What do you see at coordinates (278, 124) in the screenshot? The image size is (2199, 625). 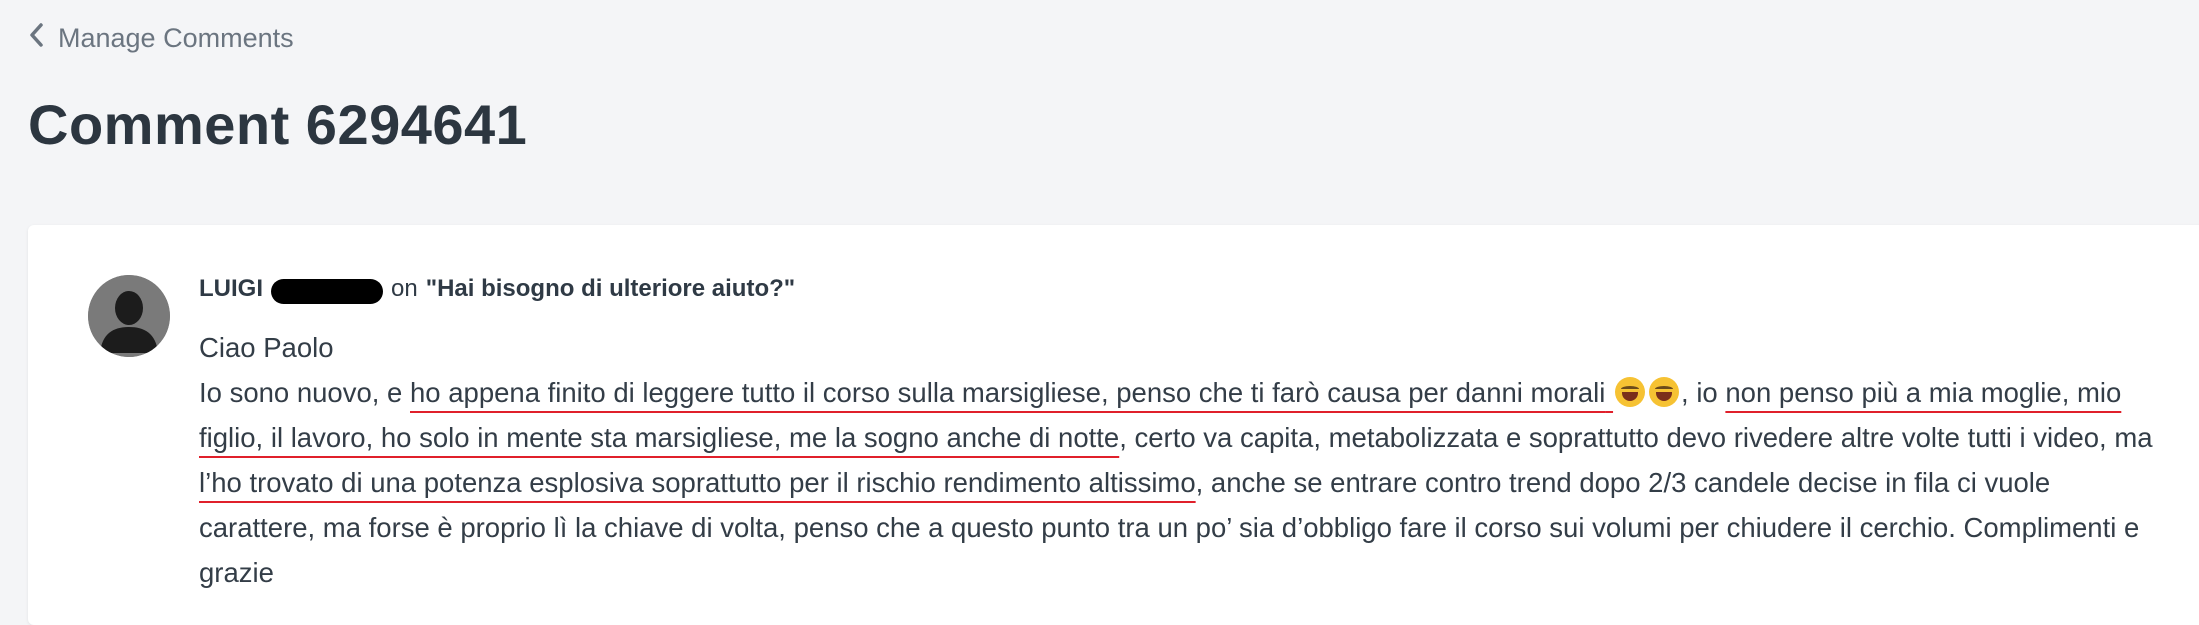 I see `page-title: Comment 6294641` at bounding box center [278, 124].